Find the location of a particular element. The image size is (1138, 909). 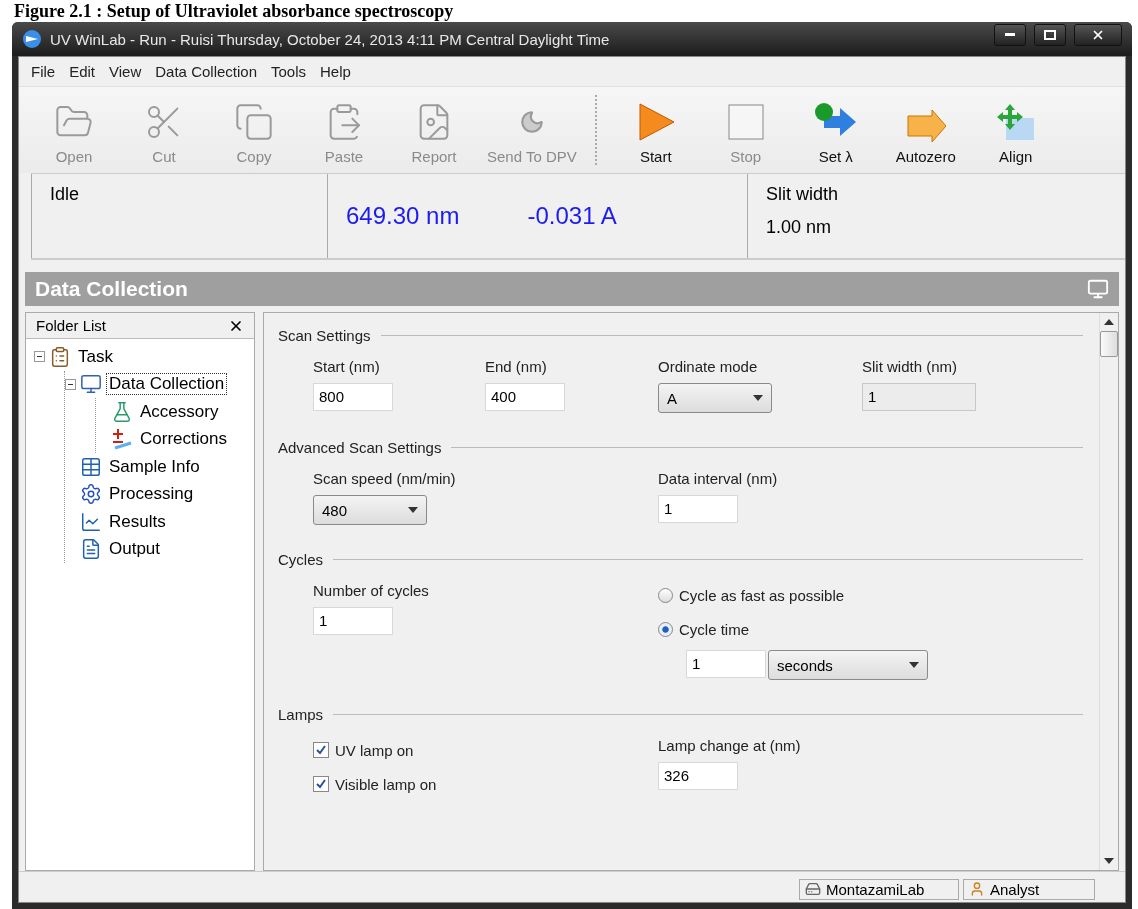

menu-item: Tools is located at coordinates (289, 71).